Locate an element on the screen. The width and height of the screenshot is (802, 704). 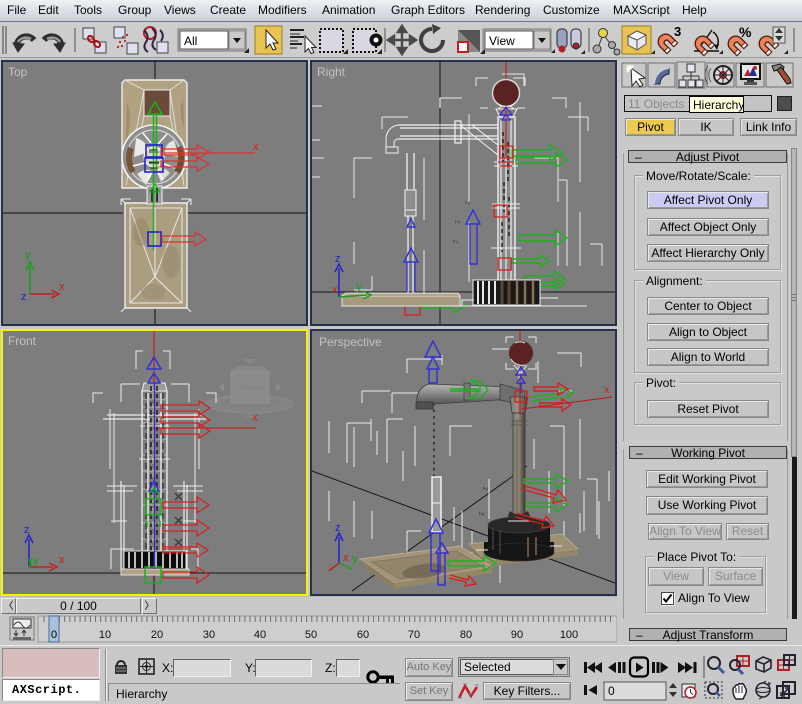
svg-text: 90 is located at coordinates (517, 635).